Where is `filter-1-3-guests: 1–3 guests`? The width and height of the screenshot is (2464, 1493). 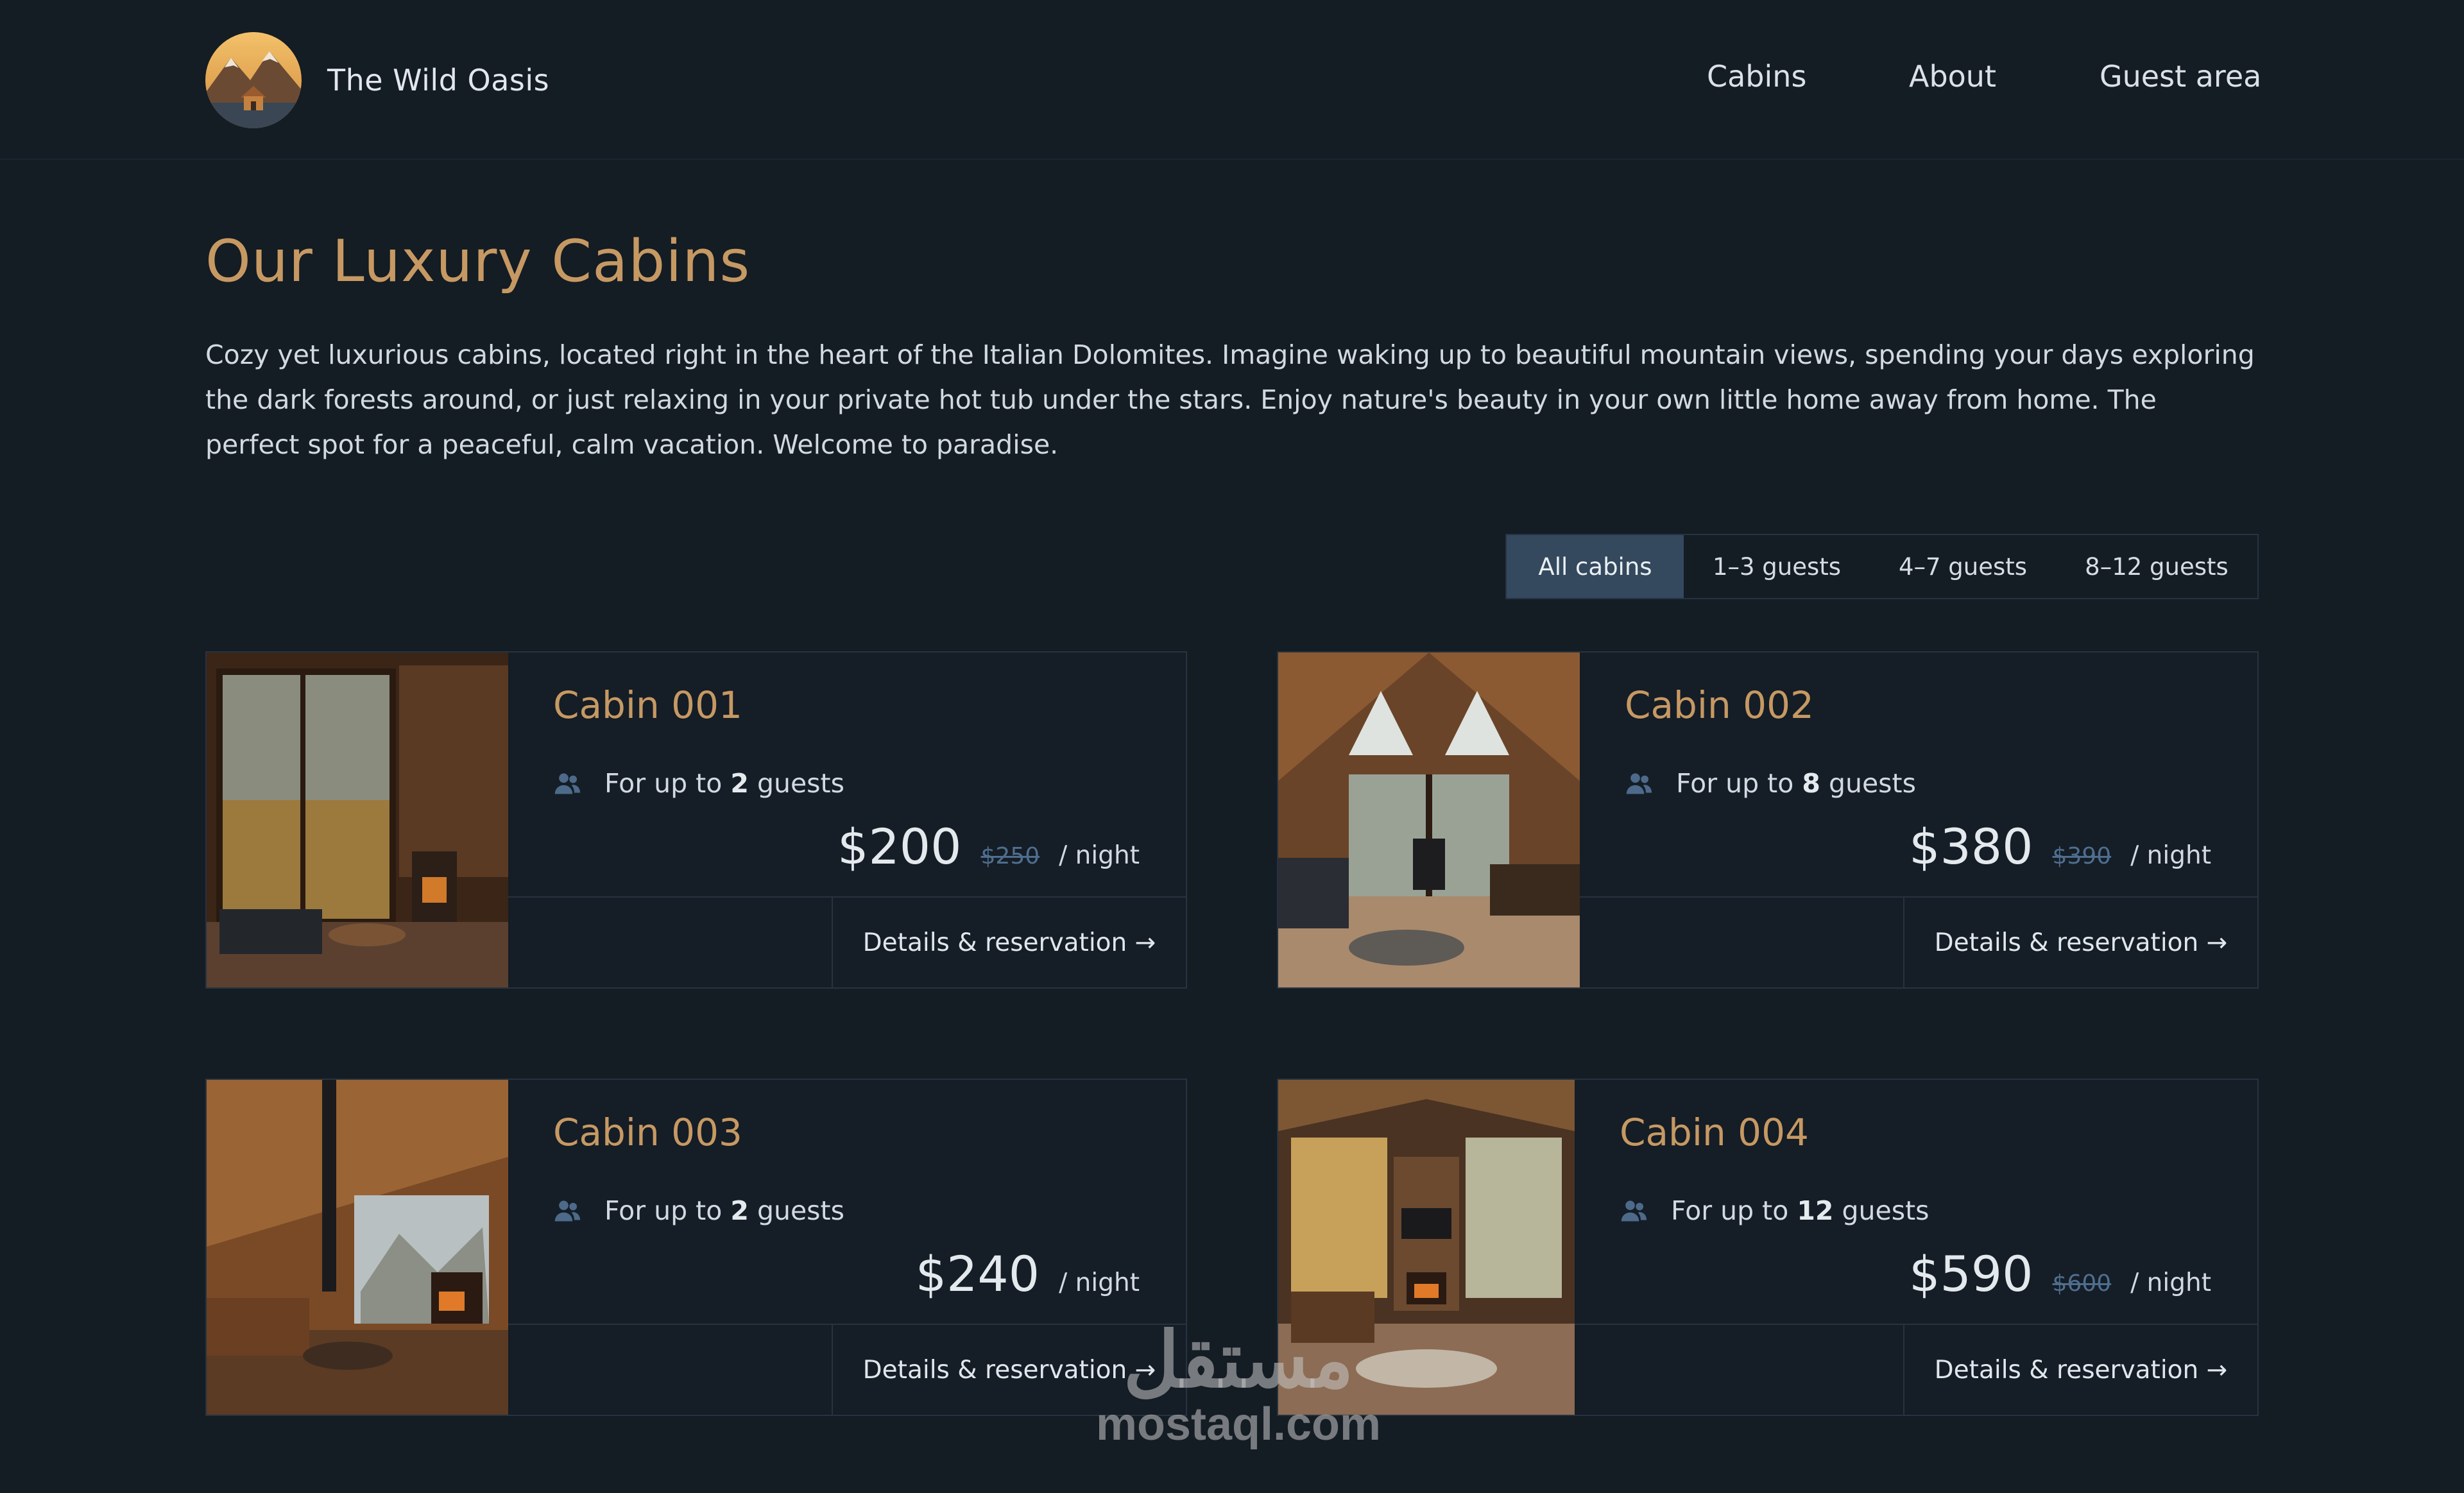 filter-1-3-guests: 1–3 guests is located at coordinates (1777, 566).